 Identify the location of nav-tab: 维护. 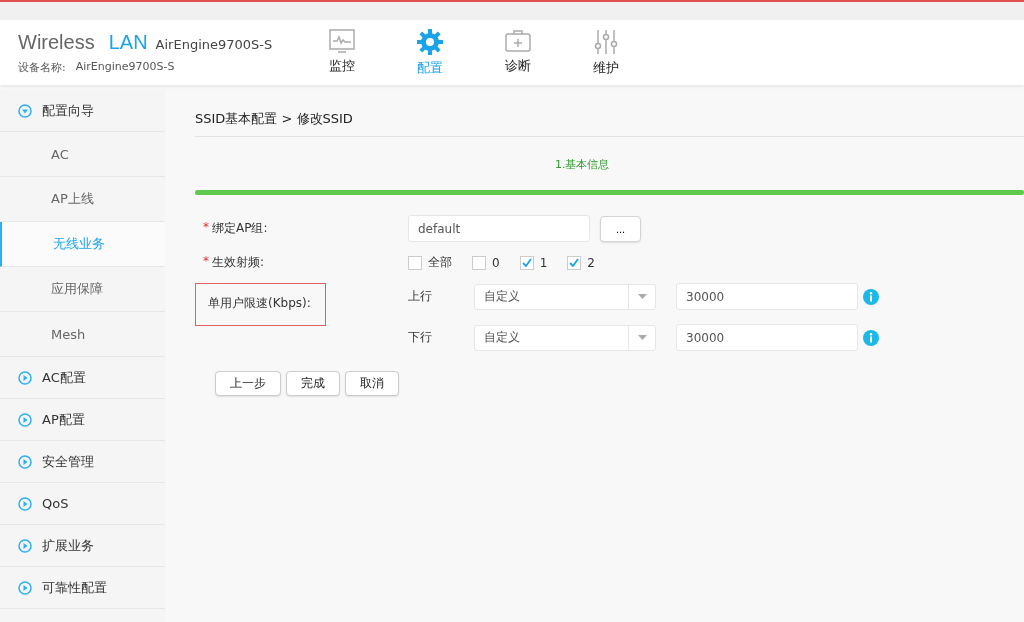
(606, 52).